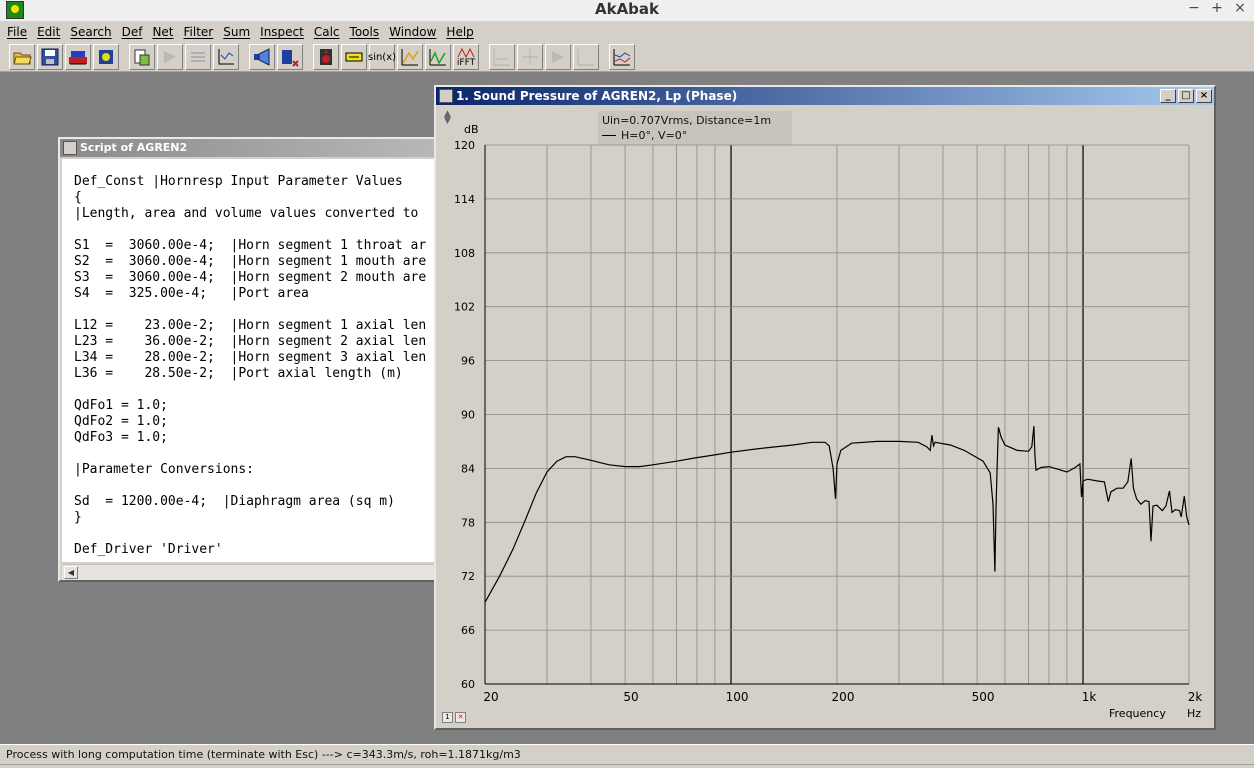 The image size is (1254, 768). I want to click on menu-def: Def, so click(132, 32).